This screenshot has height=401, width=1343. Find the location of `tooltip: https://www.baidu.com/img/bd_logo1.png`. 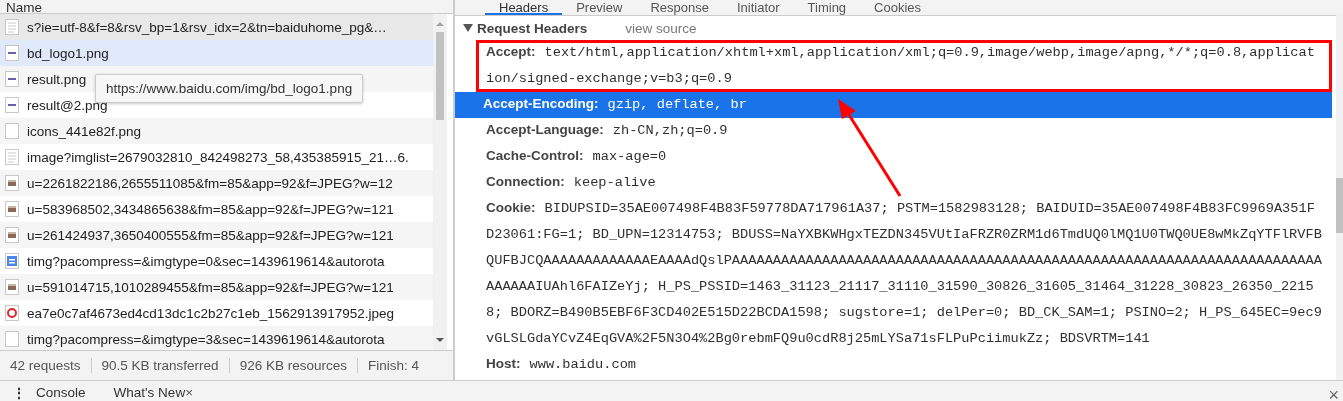

tooltip: https://www.baidu.com/img/bd_logo1.png is located at coordinates (229, 88).